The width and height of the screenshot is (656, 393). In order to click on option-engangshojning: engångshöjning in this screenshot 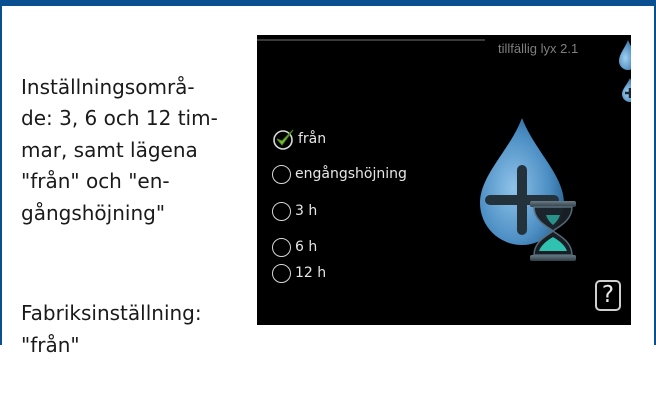, I will do `click(339, 174)`.